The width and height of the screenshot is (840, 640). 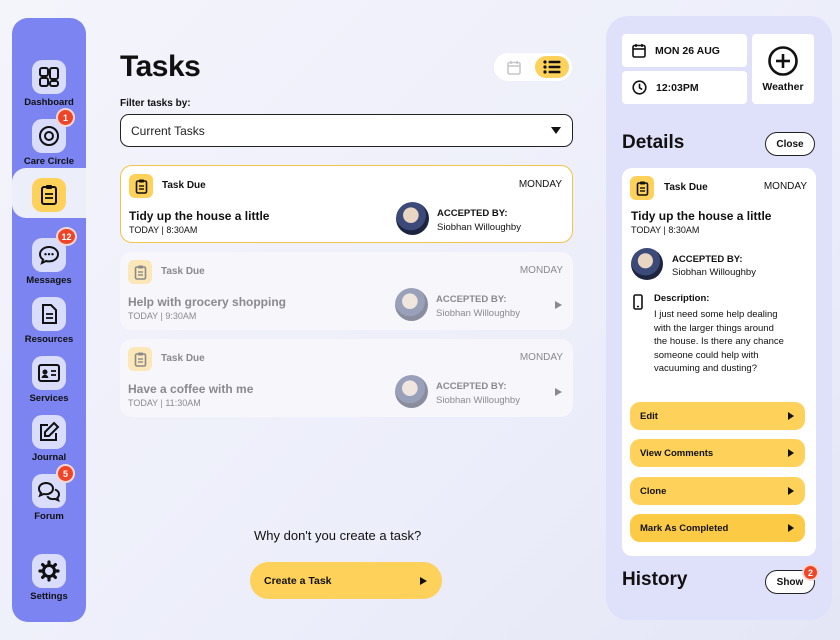 What do you see at coordinates (653, 491) in the screenshot?
I see `action-label: Clone` at bounding box center [653, 491].